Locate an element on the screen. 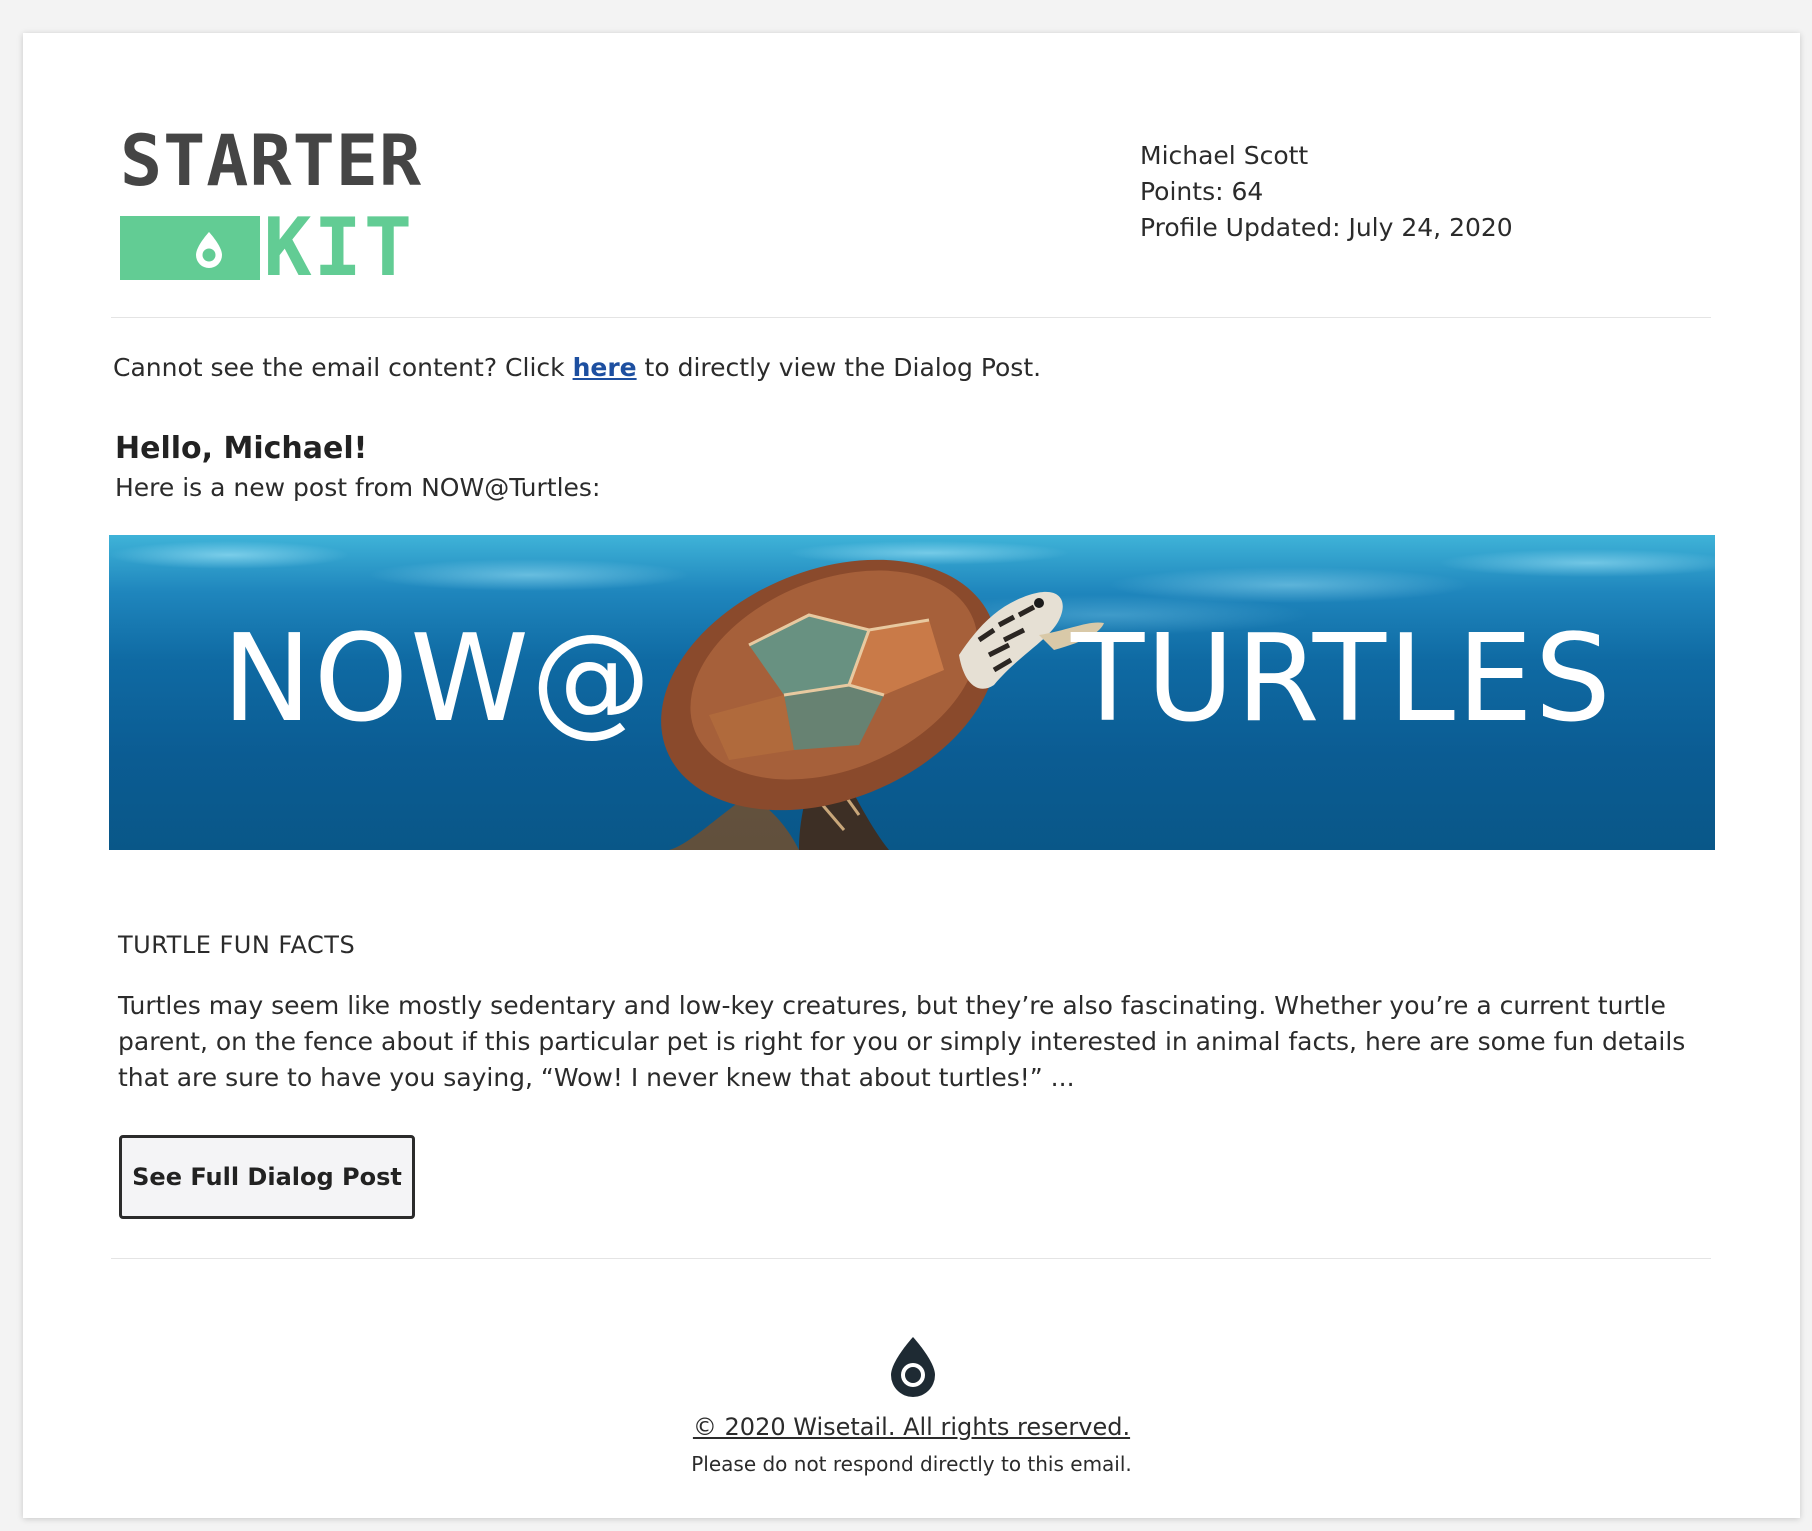 The image size is (1812, 1531). logo-word-kit: KIT is located at coordinates (336, 248).